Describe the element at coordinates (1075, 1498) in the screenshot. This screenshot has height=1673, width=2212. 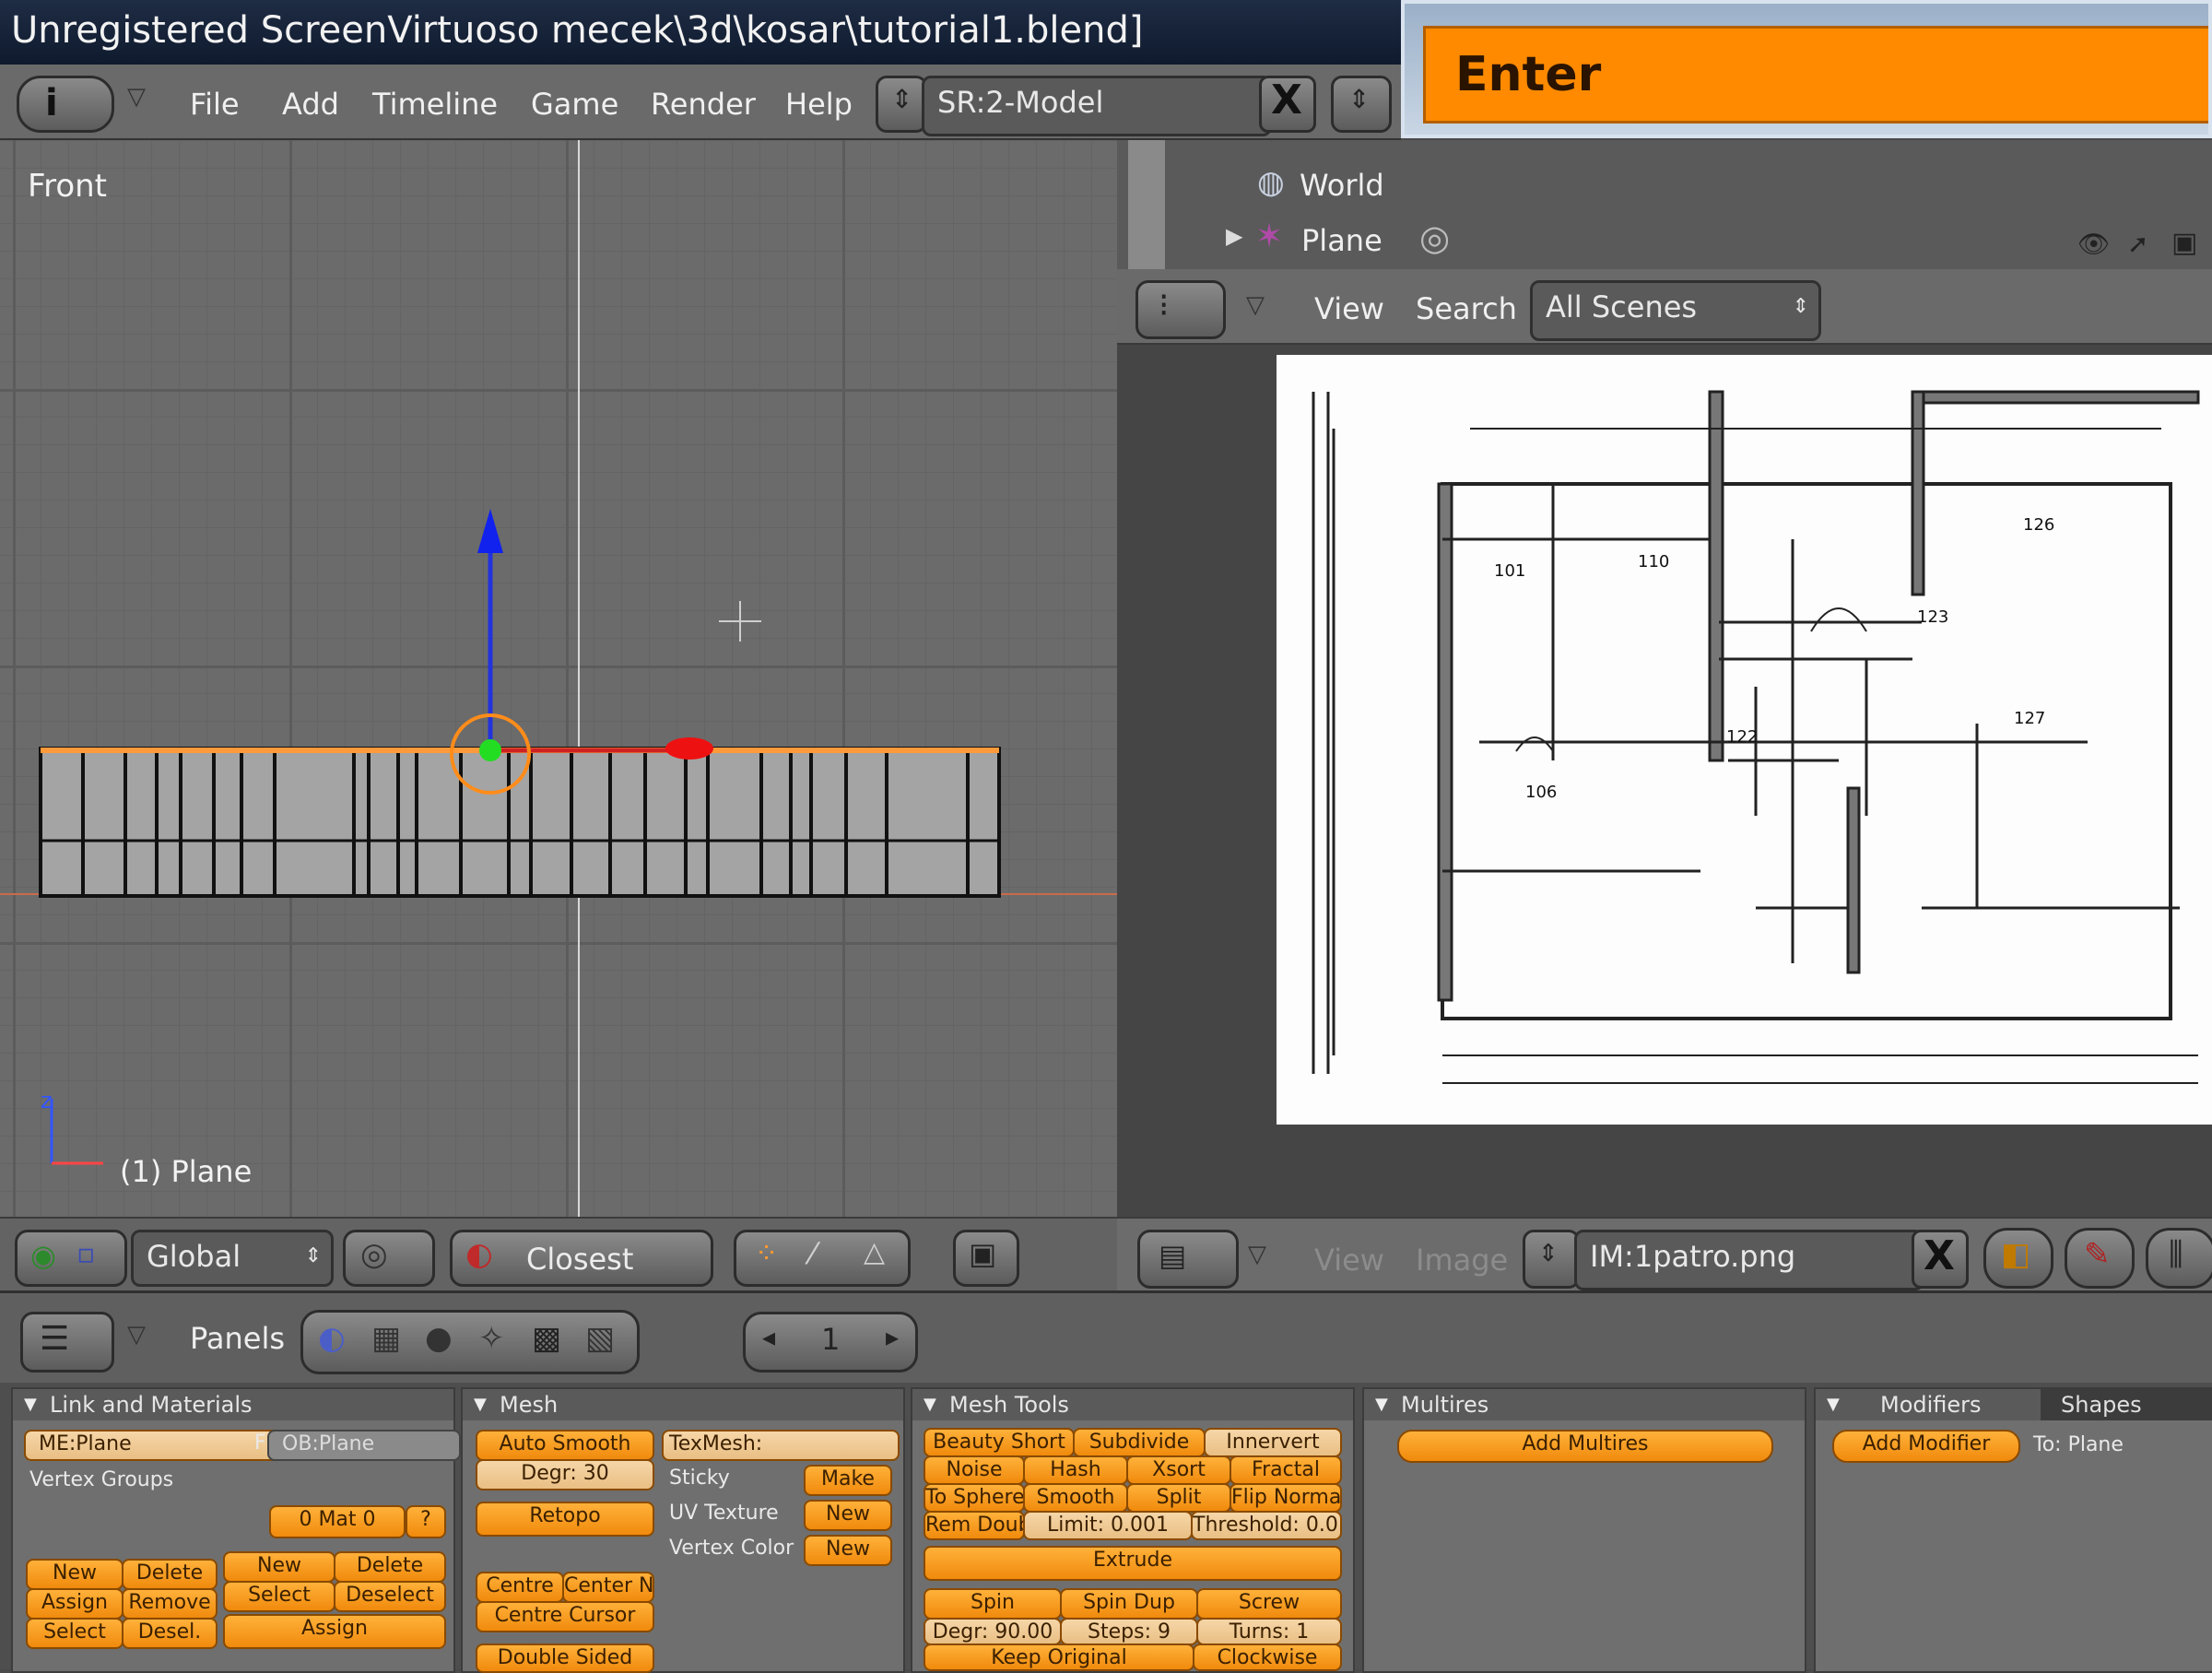
I see `smooth-button: Smooth` at that location.